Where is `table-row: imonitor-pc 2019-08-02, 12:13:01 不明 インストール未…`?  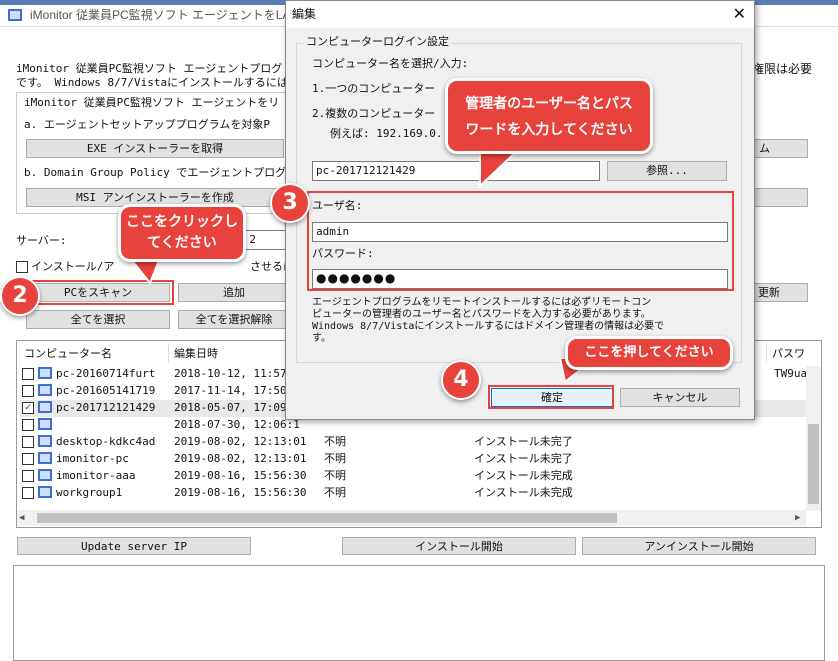
table-row: imonitor-pc 2019-08-02, 12:13:01 不明 インストール未… is located at coordinates (415, 459).